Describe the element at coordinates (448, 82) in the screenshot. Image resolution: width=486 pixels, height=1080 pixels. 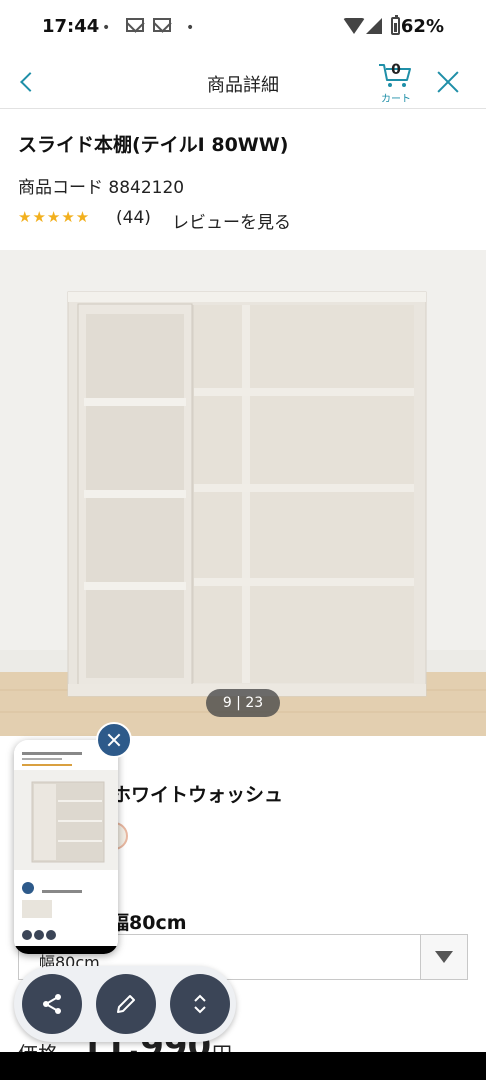
I see `close-button` at that location.